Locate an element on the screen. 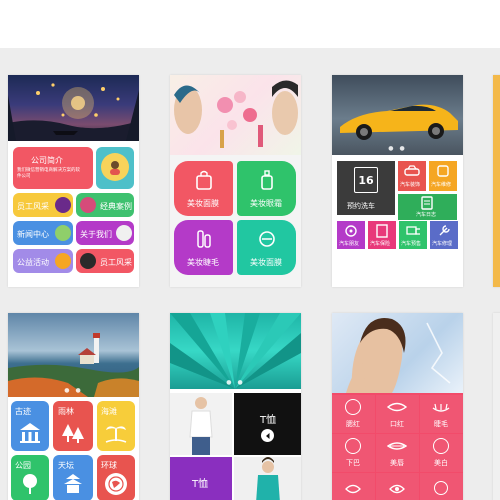  insurance-tile: 汽车保险 is located at coordinates (382, 235).